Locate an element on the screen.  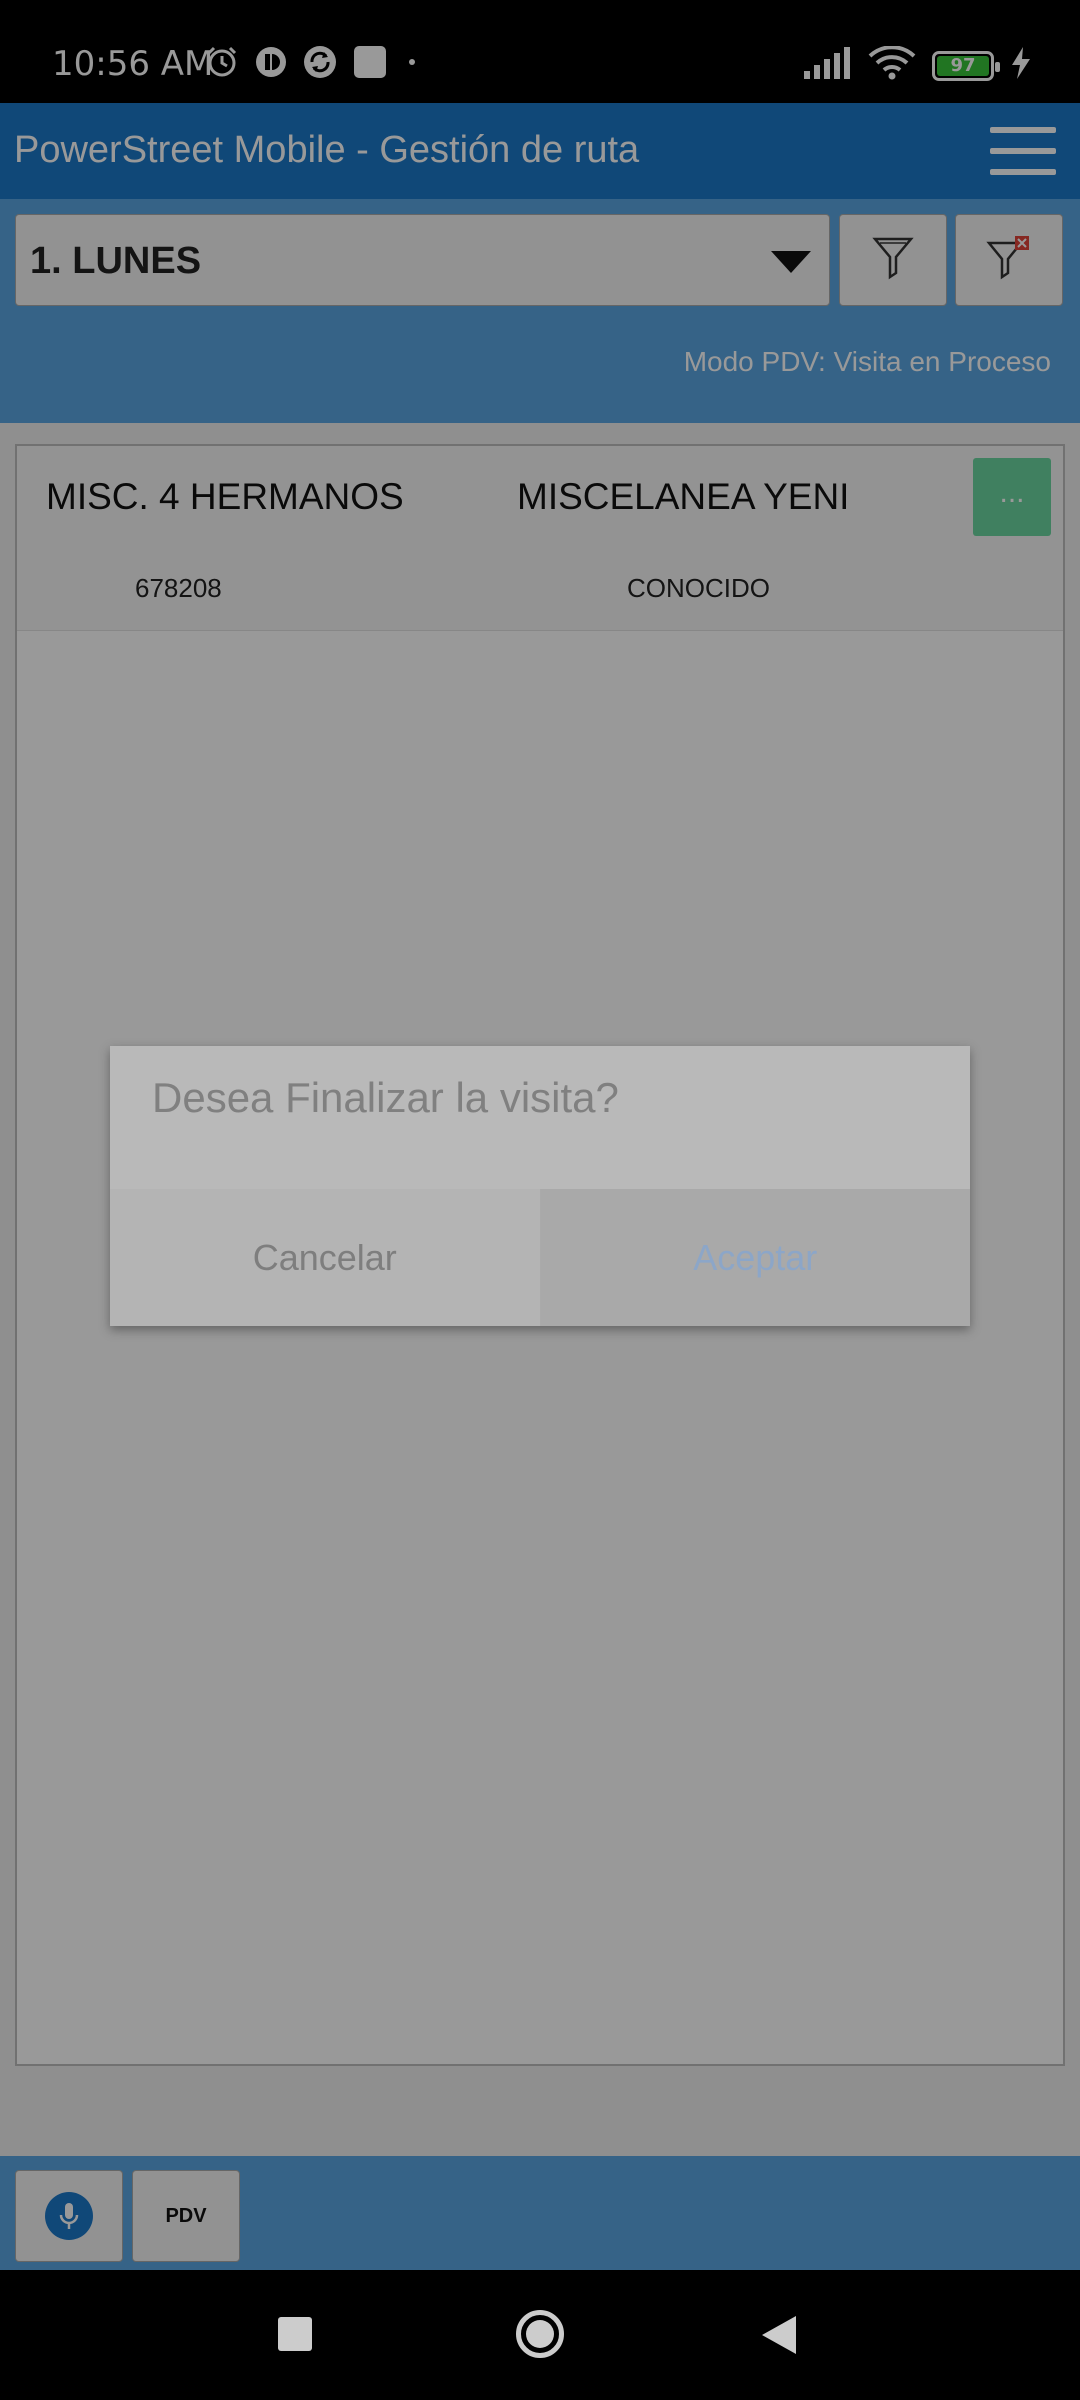
system-nav-bar is located at coordinates (540, 2335).